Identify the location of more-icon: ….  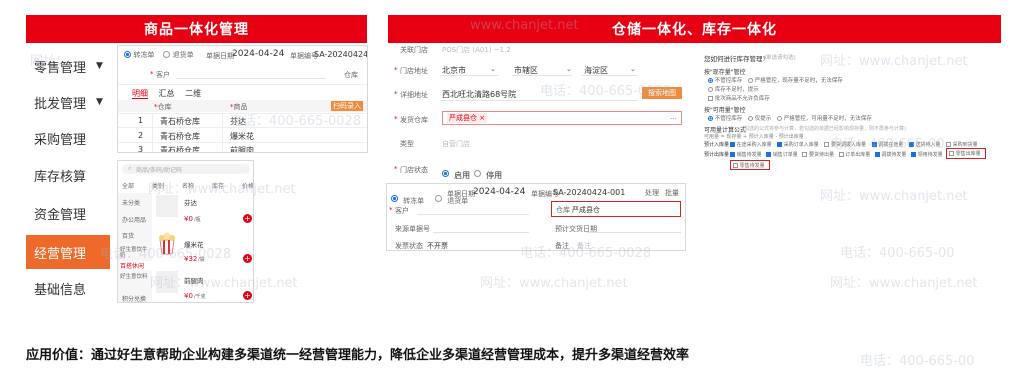
(673, 117).